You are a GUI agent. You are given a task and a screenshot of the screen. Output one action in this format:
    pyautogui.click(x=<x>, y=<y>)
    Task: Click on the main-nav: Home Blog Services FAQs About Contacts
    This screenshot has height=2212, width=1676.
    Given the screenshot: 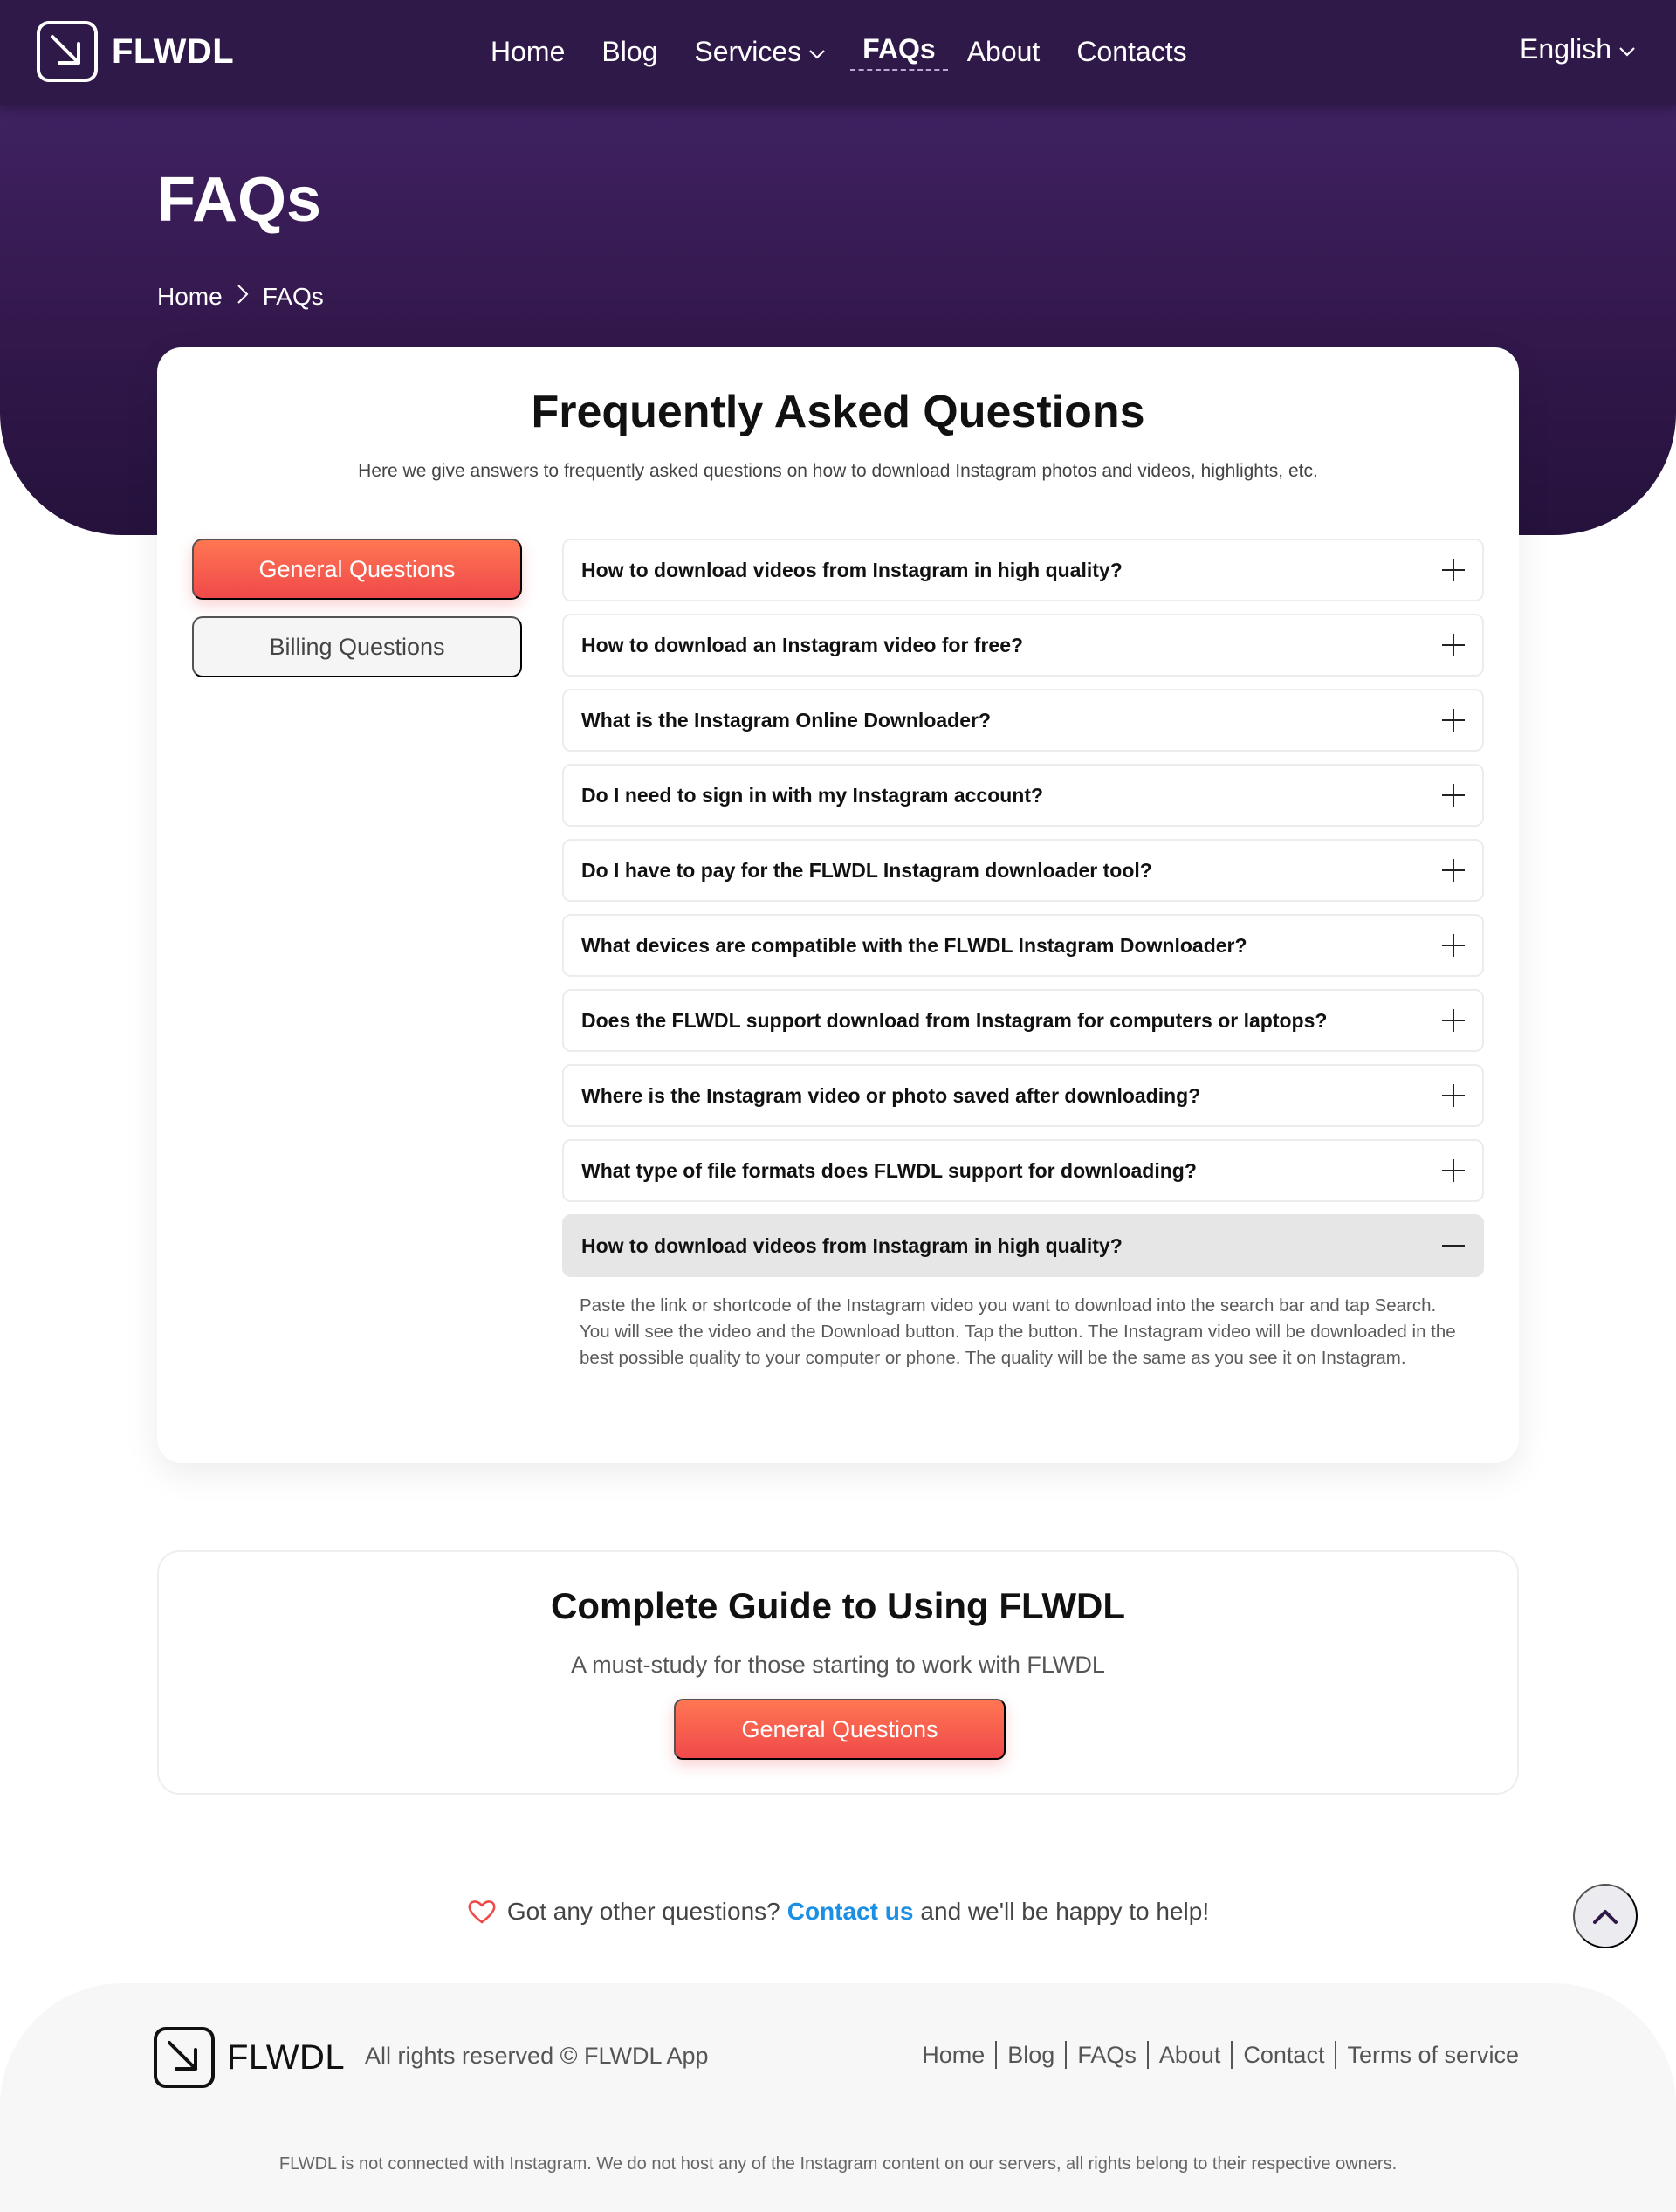 What is the action you would take?
    pyautogui.click(x=857, y=52)
    